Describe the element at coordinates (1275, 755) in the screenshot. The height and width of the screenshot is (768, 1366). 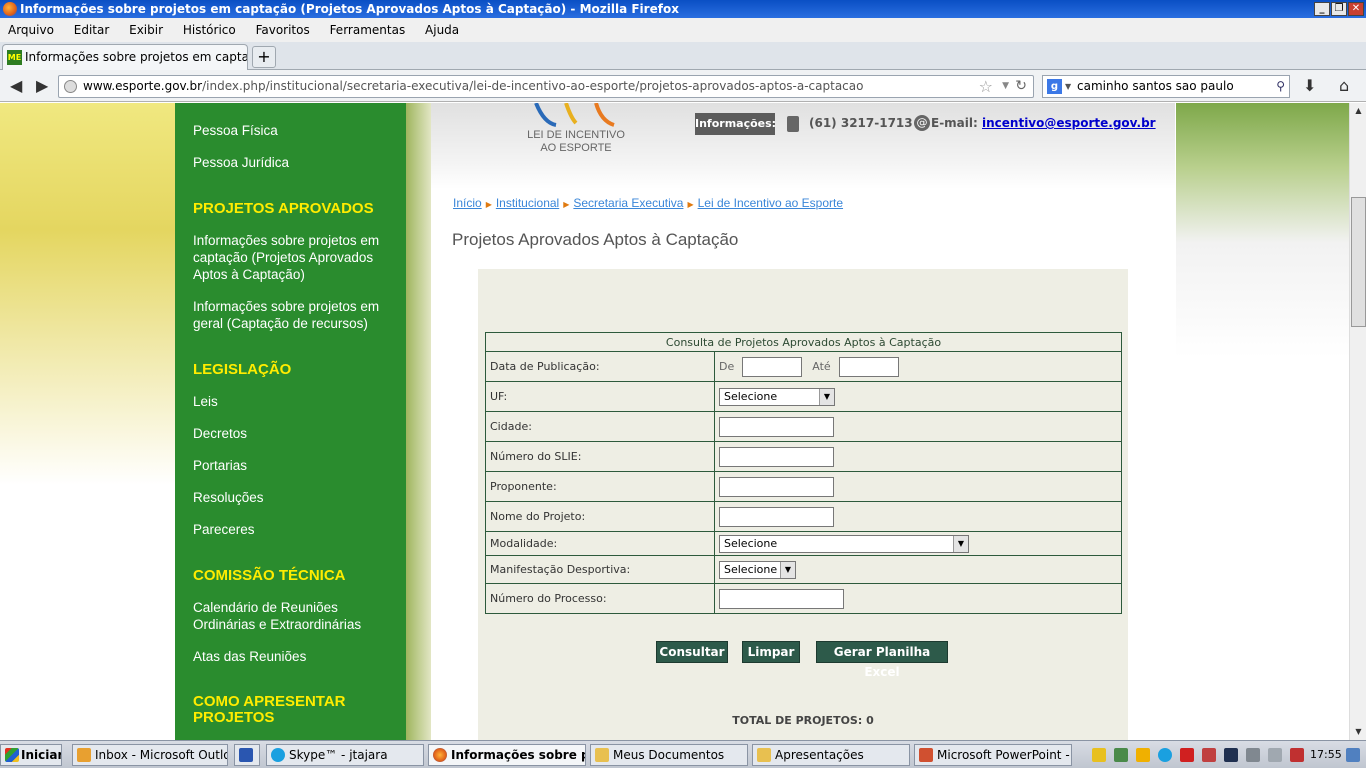
I see `volume-icon` at that location.